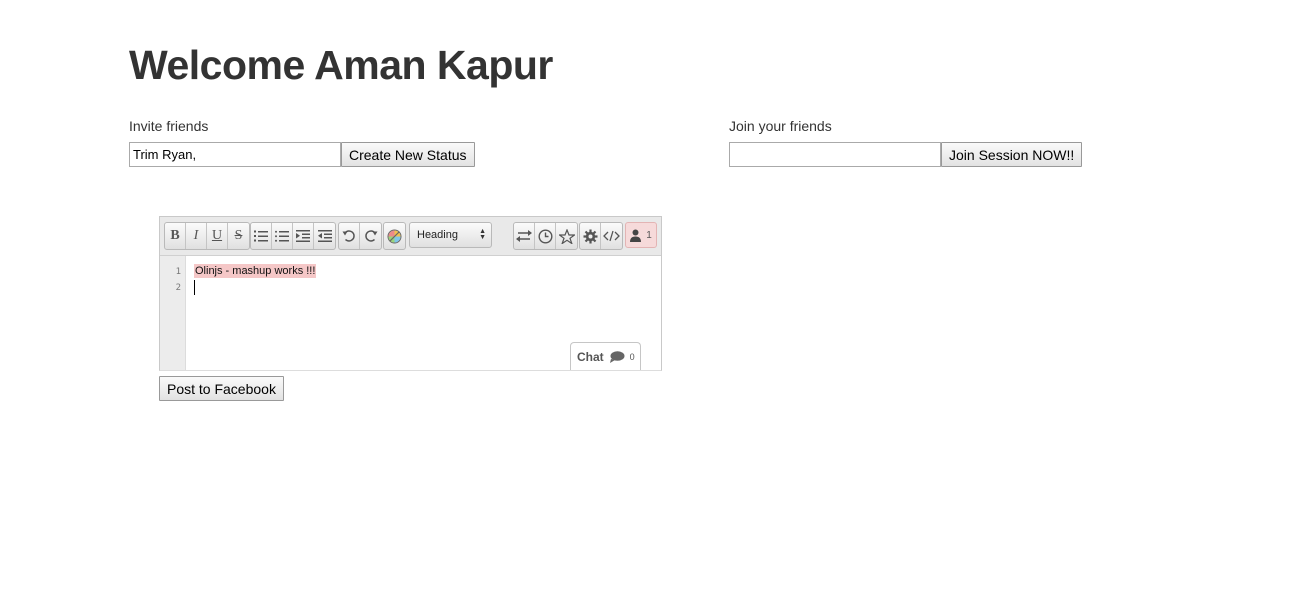 The height and width of the screenshot is (607, 1315). I want to click on list-group, so click(293, 236).